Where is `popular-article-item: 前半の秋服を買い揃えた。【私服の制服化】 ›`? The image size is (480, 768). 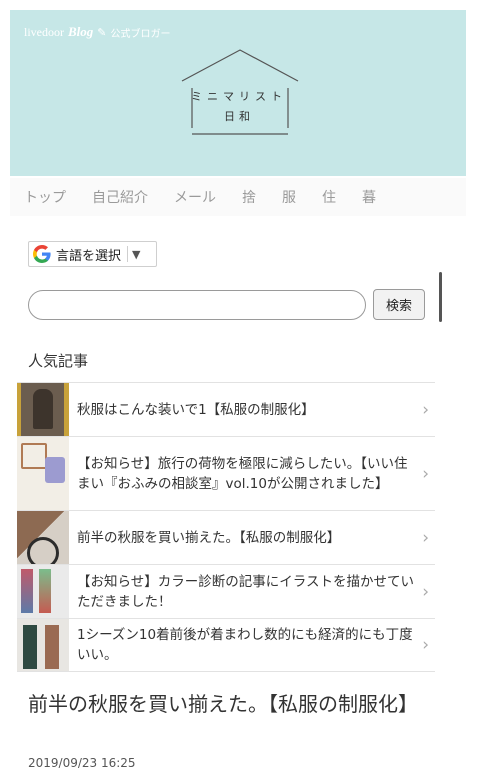 popular-article-item: 前半の秋服を買い揃えた。【私服の制服化】 › is located at coordinates (226, 537).